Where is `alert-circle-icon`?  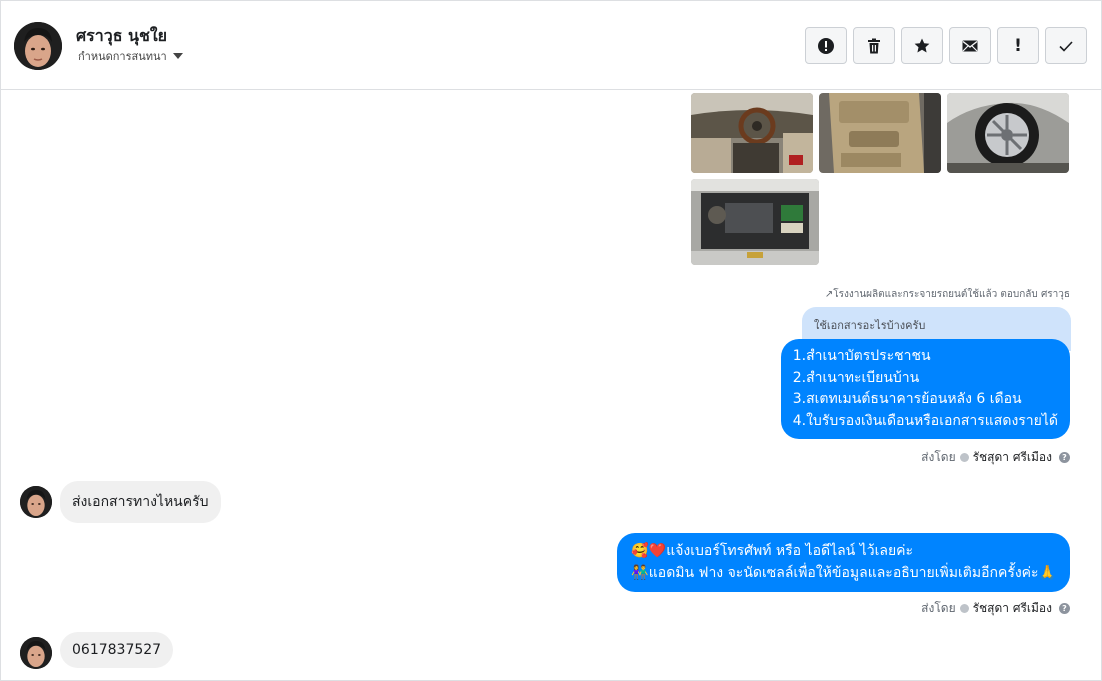 alert-circle-icon is located at coordinates (826, 45).